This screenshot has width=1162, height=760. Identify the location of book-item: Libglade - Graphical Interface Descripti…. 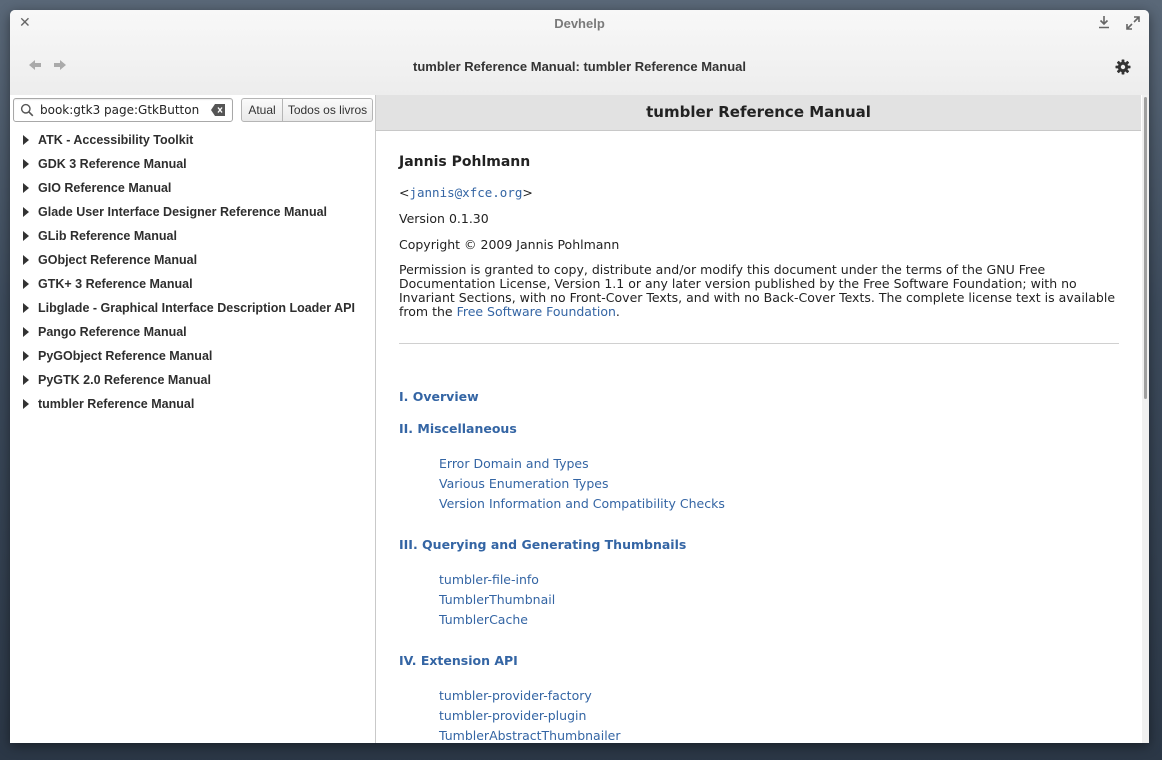
(192, 308).